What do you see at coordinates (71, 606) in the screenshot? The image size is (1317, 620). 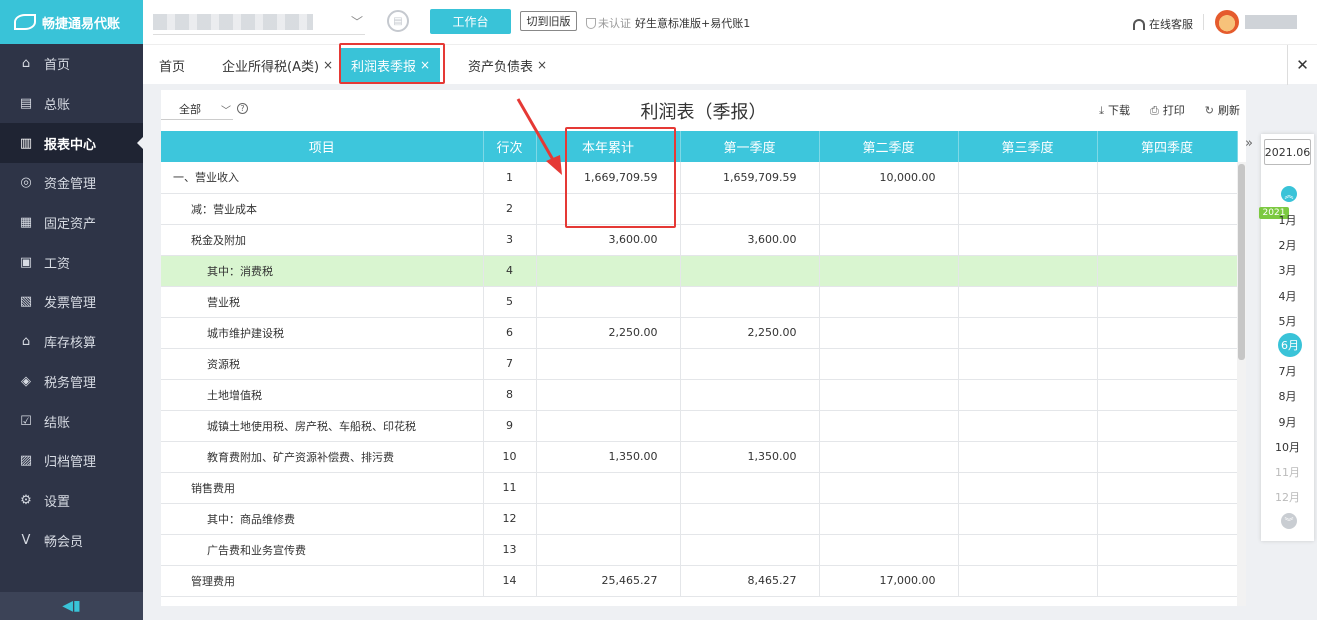 I see `sidebar-collapse-button: ◀▮` at bounding box center [71, 606].